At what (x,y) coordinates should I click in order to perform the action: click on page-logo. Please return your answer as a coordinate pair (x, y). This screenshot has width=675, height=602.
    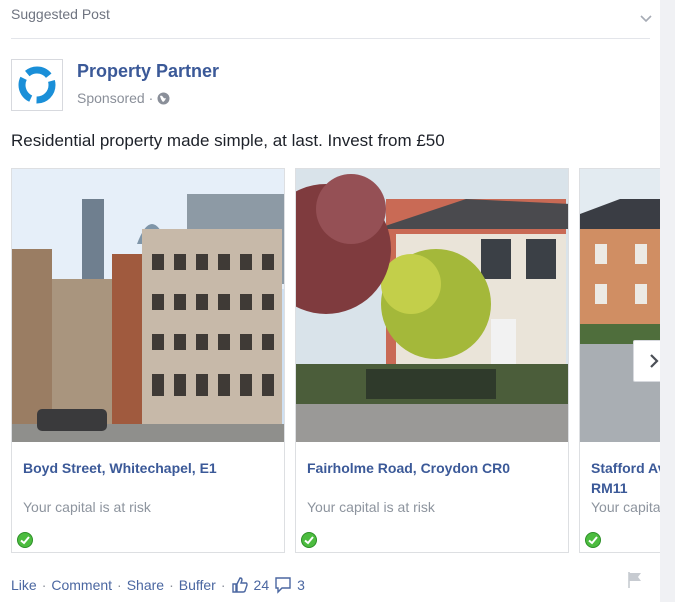
    Looking at the image, I should click on (37, 85).